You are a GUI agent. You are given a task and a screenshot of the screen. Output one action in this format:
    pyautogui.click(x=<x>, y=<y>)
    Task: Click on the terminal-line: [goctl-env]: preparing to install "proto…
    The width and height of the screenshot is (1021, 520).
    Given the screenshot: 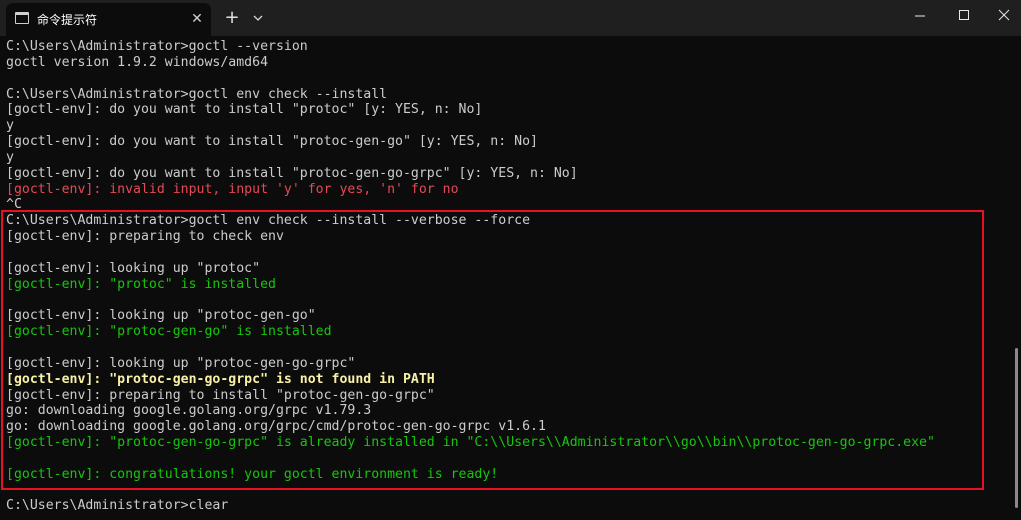 What is the action you would take?
    pyautogui.click(x=220, y=395)
    